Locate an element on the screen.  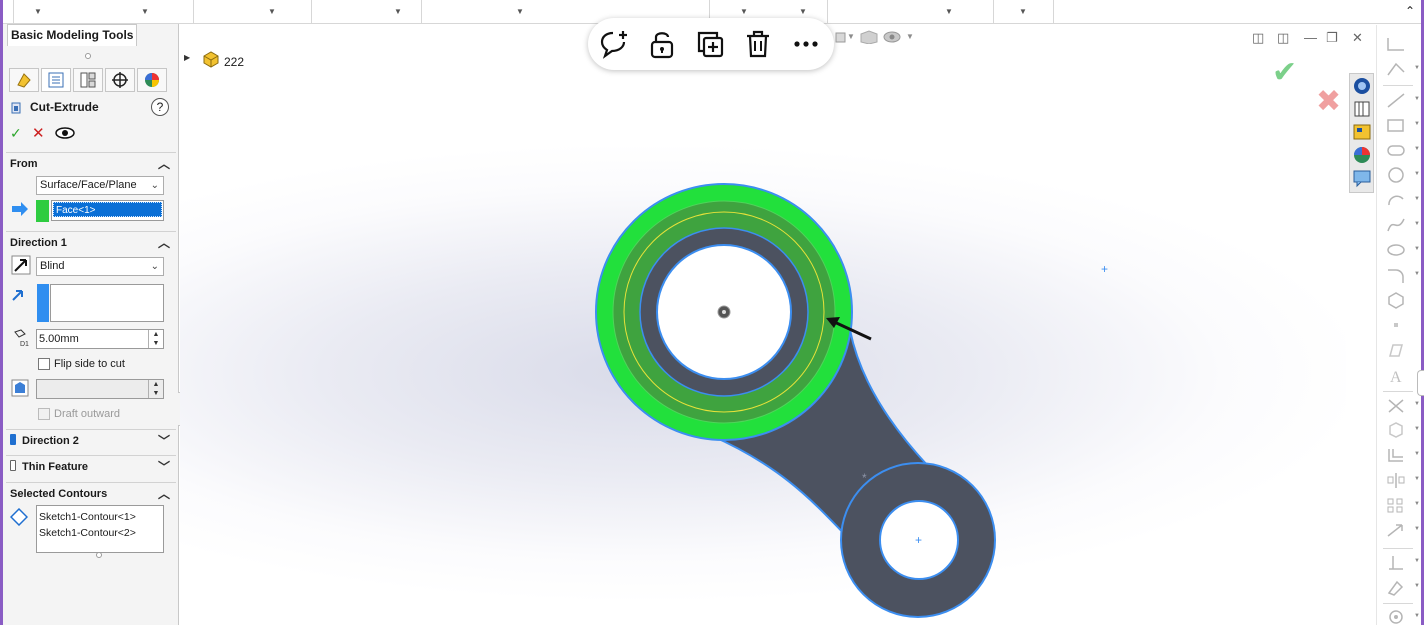
point-icon is located at coordinates (1396, 325).